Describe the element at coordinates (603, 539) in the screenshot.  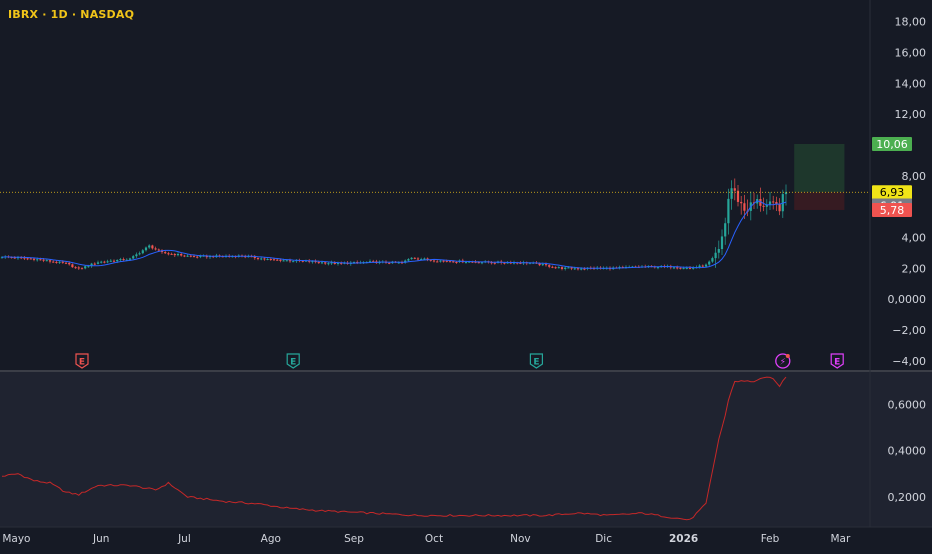
I see `time-axis-label: Dic` at that location.